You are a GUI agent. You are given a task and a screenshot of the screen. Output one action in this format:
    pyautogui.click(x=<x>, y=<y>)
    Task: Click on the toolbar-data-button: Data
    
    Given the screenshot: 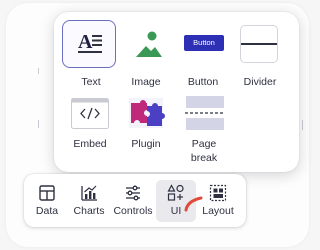 What is the action you would take?
    pyautogui.click(x=47, y=201)
    